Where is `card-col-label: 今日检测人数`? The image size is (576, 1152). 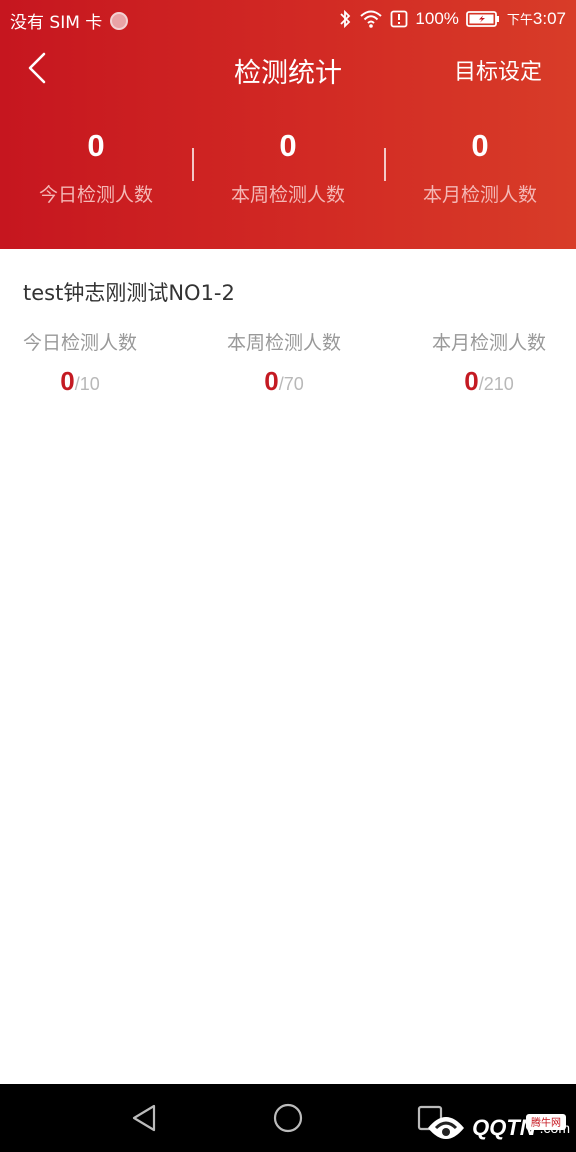 card-col-label: 今日检测人数 is located at coordinates (80, 343).